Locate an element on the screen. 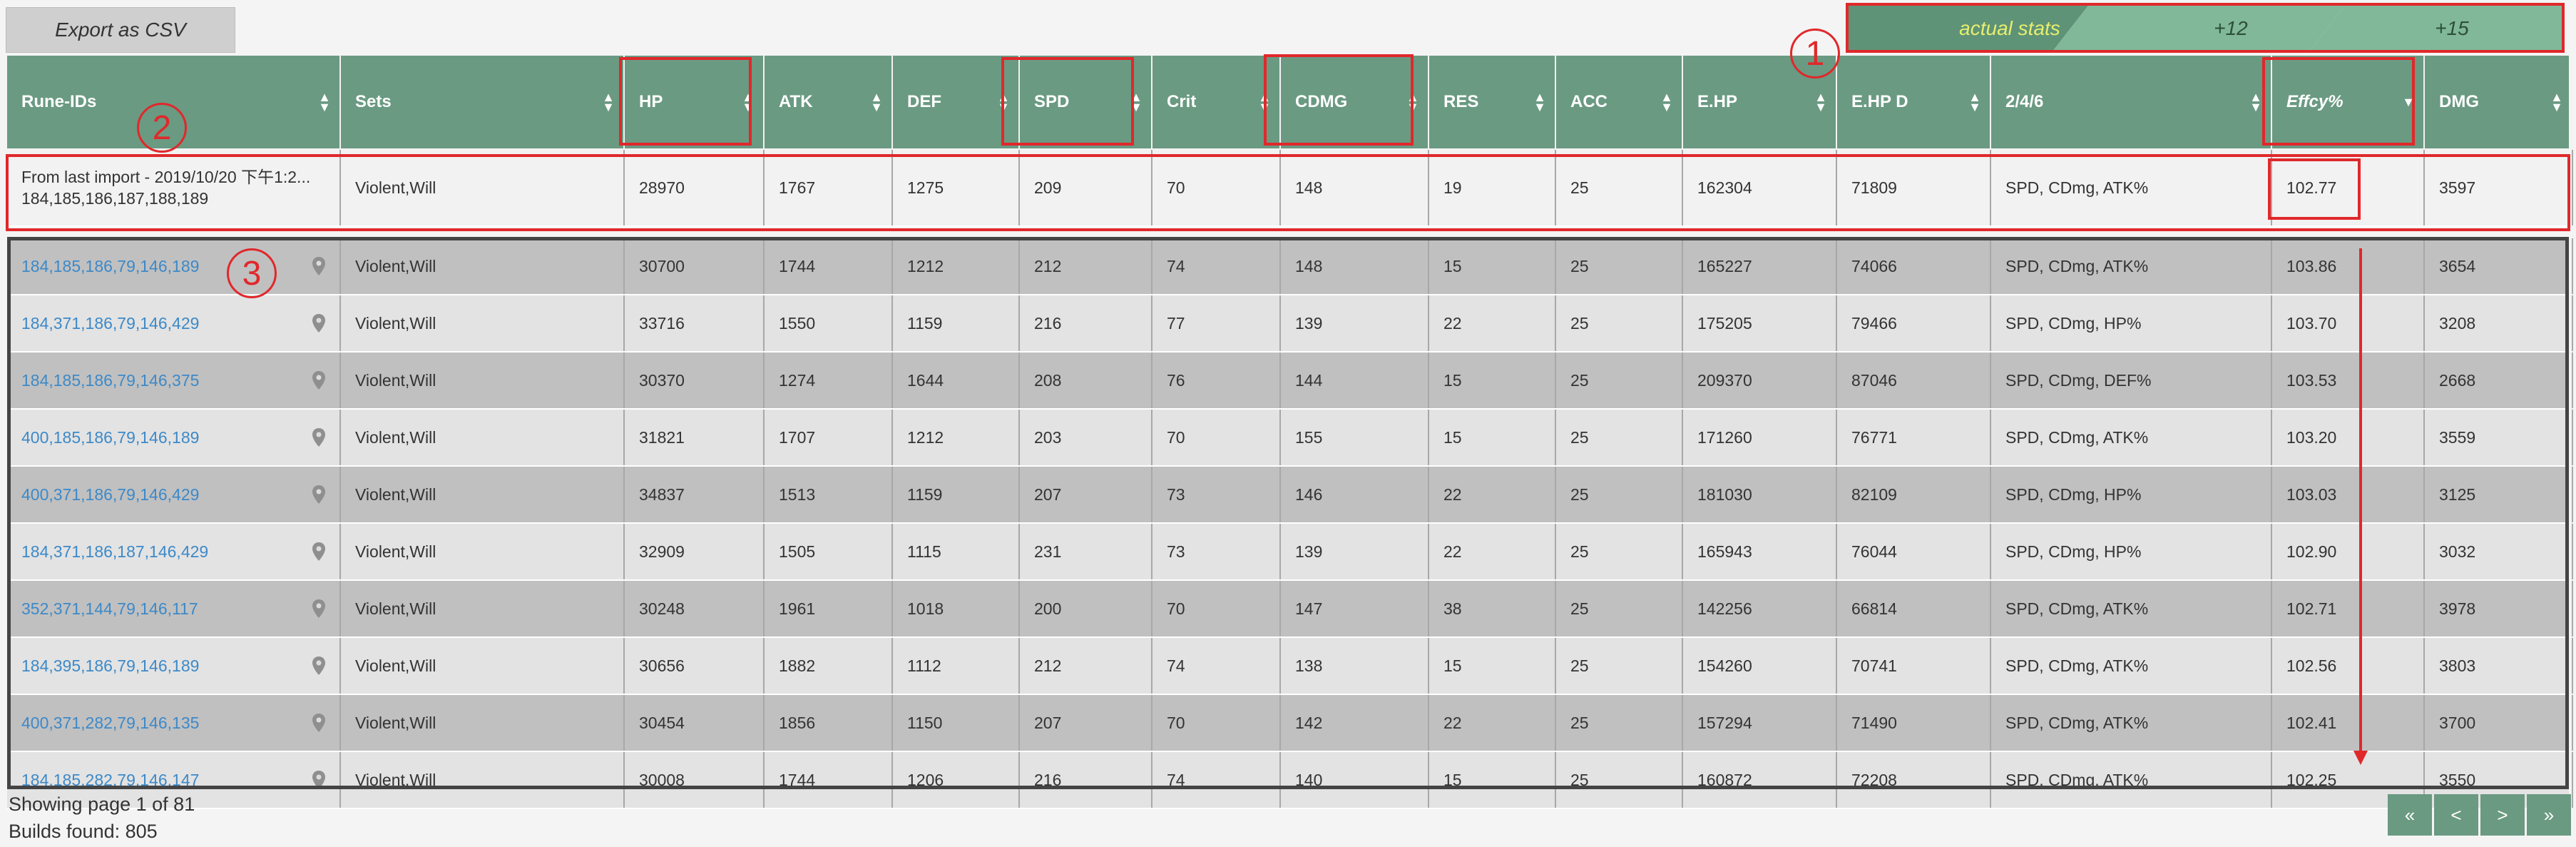  column-header-atk: ATK ▲ ▼ is located at coordinates (829, 102).